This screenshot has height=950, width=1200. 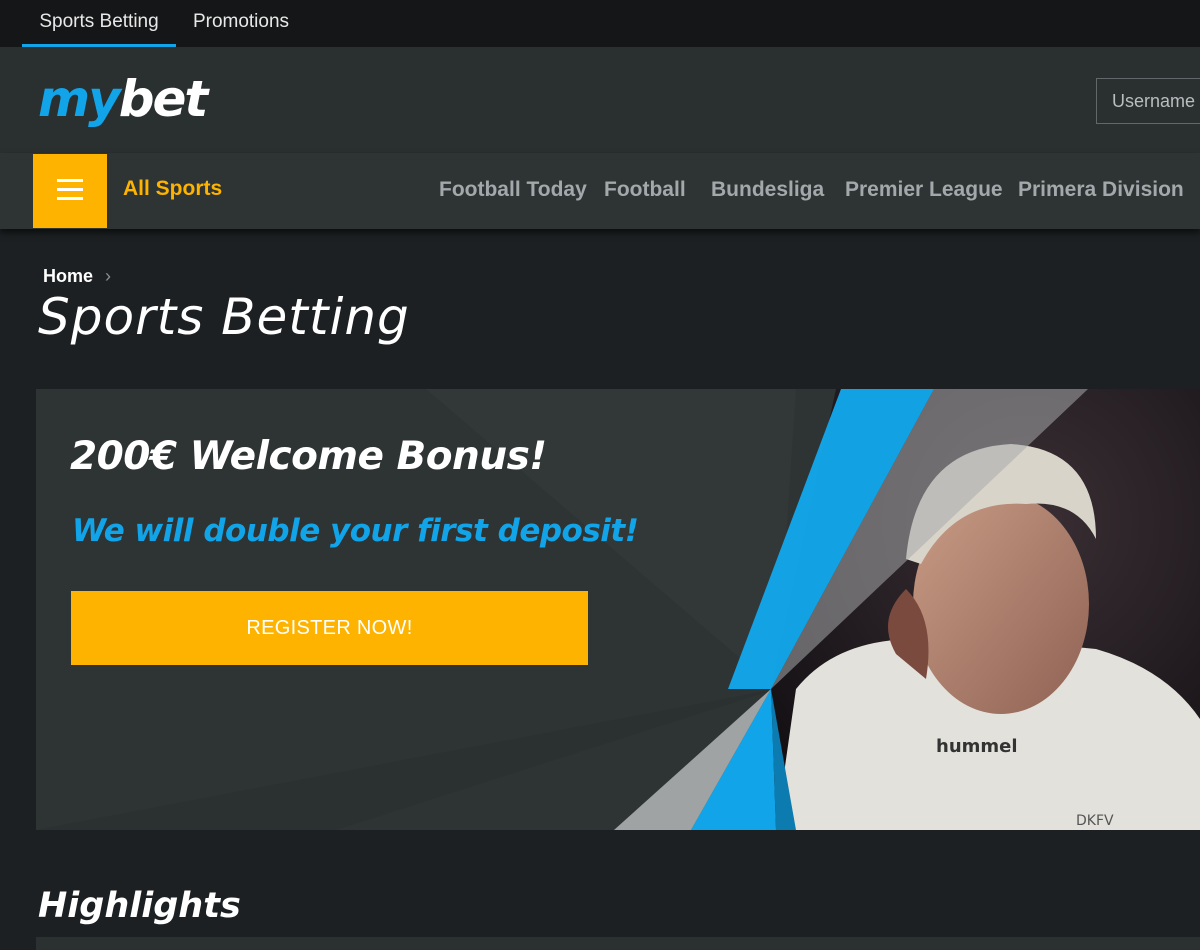 I want to click on all-sports-link: All Sports, so click(x=172, y=189).